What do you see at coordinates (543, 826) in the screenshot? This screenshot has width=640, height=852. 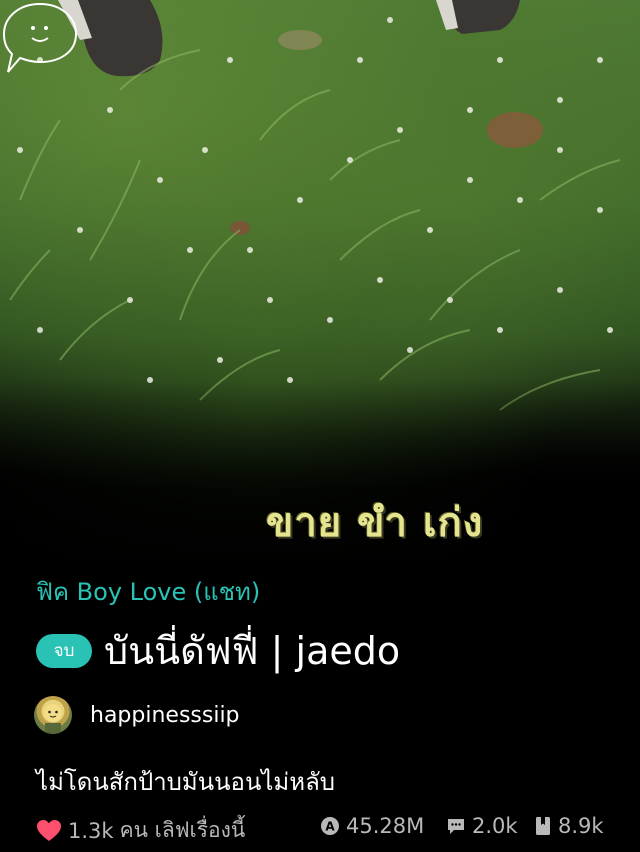 I see `bookmark-icon` at bounding box center [543, 826].